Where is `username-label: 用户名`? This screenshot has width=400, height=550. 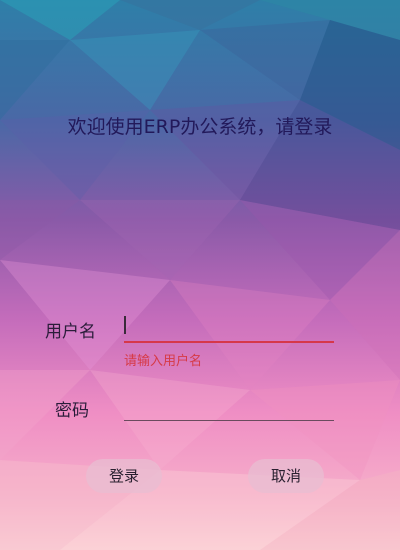
username-label: 用户名 is located at coordinates (70, 332).